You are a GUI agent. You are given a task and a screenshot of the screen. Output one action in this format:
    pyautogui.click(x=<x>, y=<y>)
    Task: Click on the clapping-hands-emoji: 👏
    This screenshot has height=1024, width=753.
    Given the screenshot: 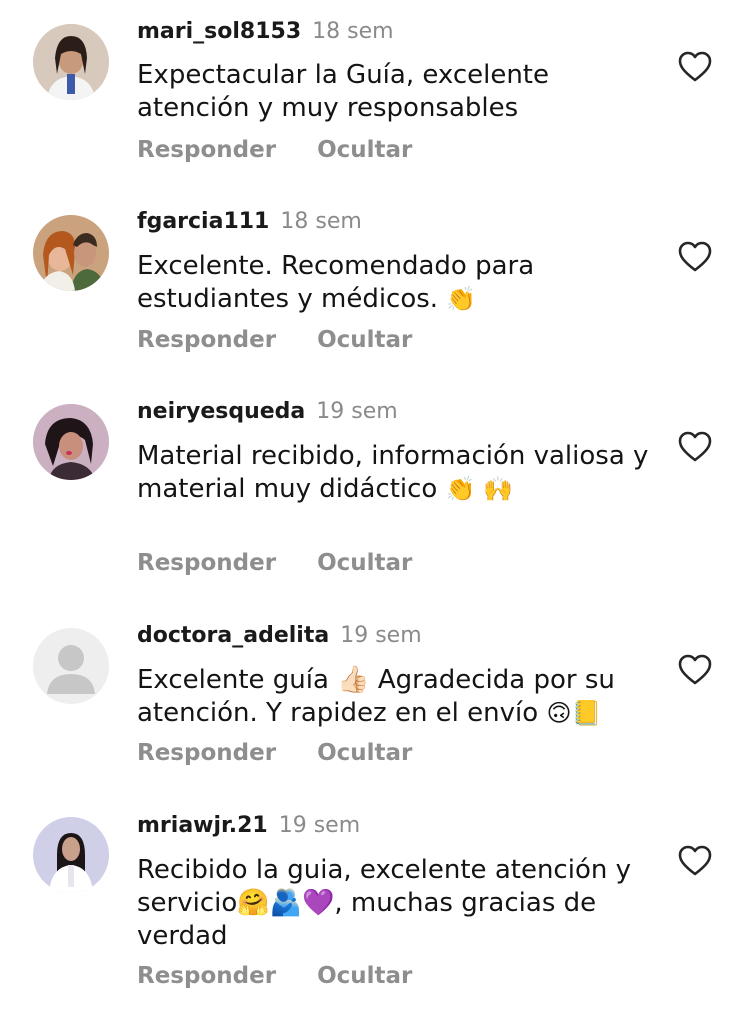 What is the action you would take?
    pyautogui.click(x=461, y=299)
    